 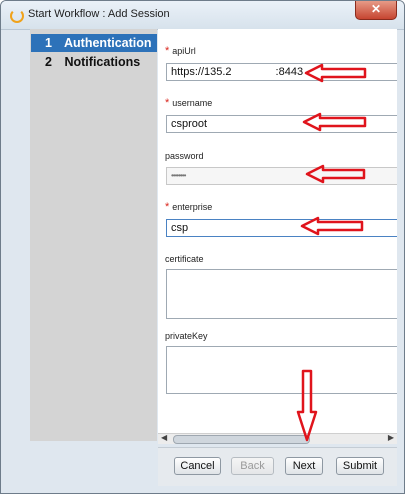 What do you see at coordinates (186, 336) in the screenshot?
I see `privatekey-label: privateKey` at bounding box center [186, 336].